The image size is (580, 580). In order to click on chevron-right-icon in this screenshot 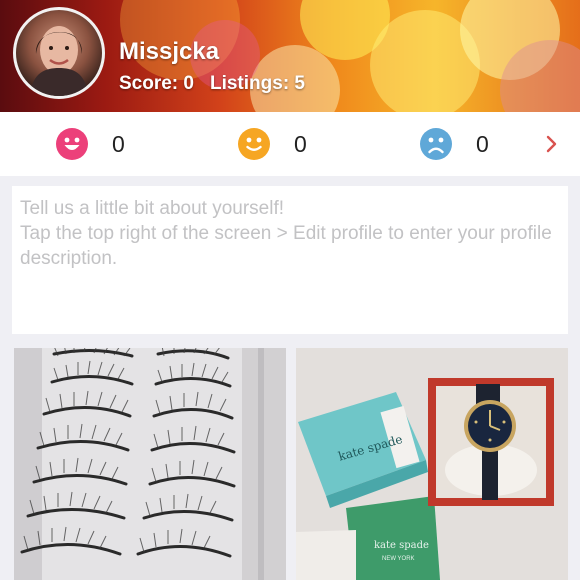, I will do `click(552, 144)`.